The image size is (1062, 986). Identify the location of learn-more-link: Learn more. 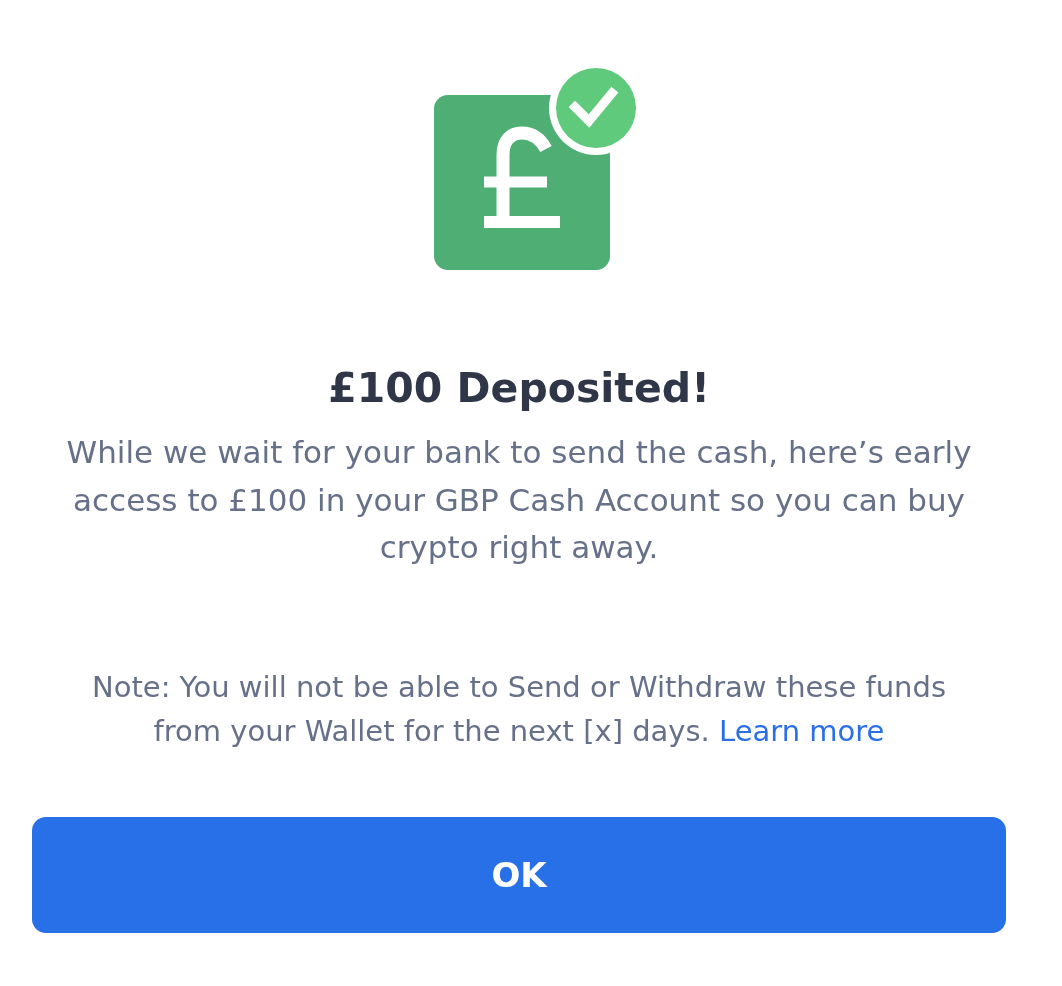
(802, 730).